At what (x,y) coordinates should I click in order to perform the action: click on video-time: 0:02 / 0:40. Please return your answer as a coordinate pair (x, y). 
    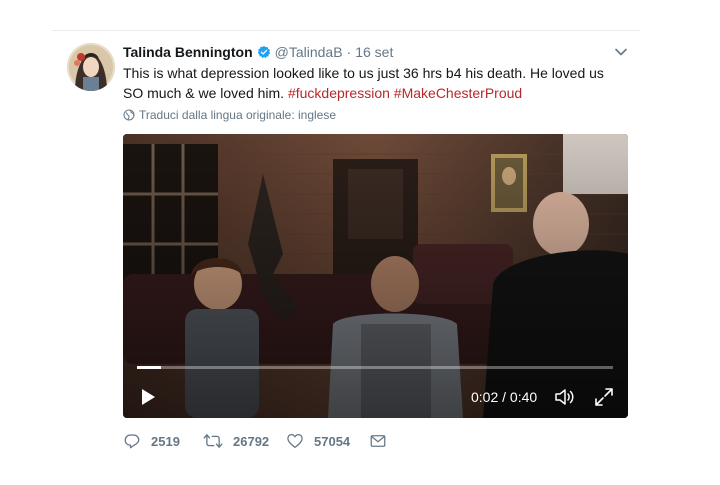
    Looking at the image, I should click on (504, 397).